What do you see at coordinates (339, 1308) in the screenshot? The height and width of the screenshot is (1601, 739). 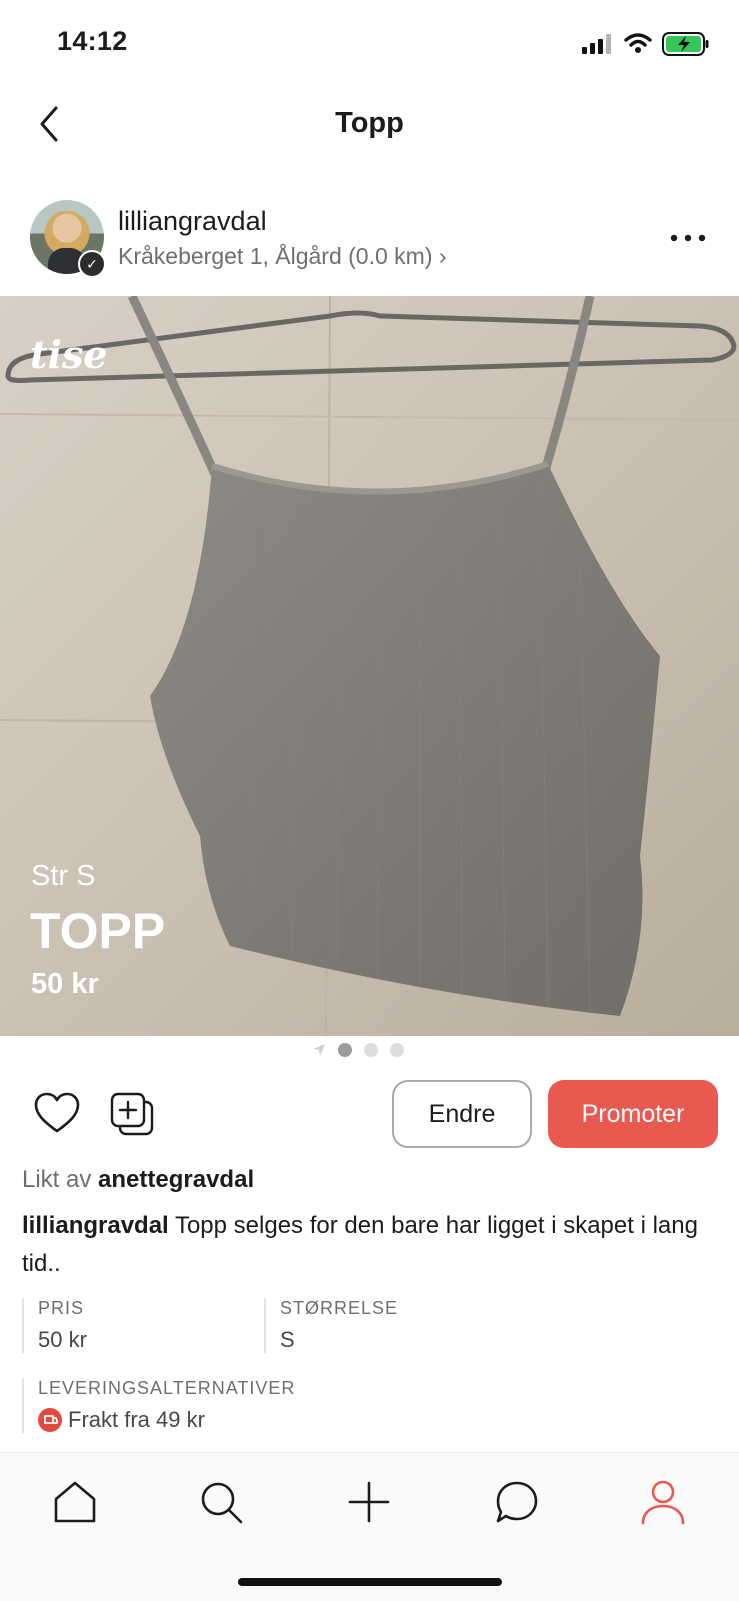 I see `size-label: STØRRELSE` at bounding box center [339, 1308].